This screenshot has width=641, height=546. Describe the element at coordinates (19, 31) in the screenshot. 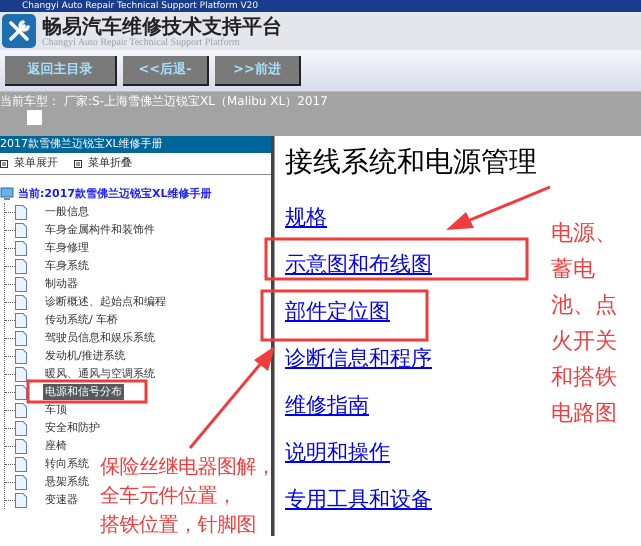

I see `tools-logo-icon` at that location.